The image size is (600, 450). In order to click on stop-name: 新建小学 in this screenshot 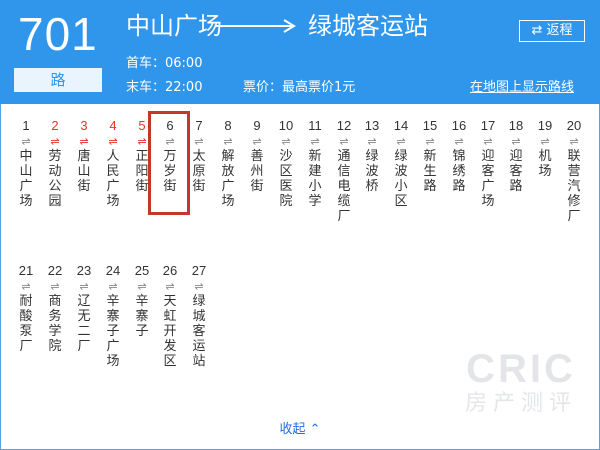, I will do `click(315, 179)`.